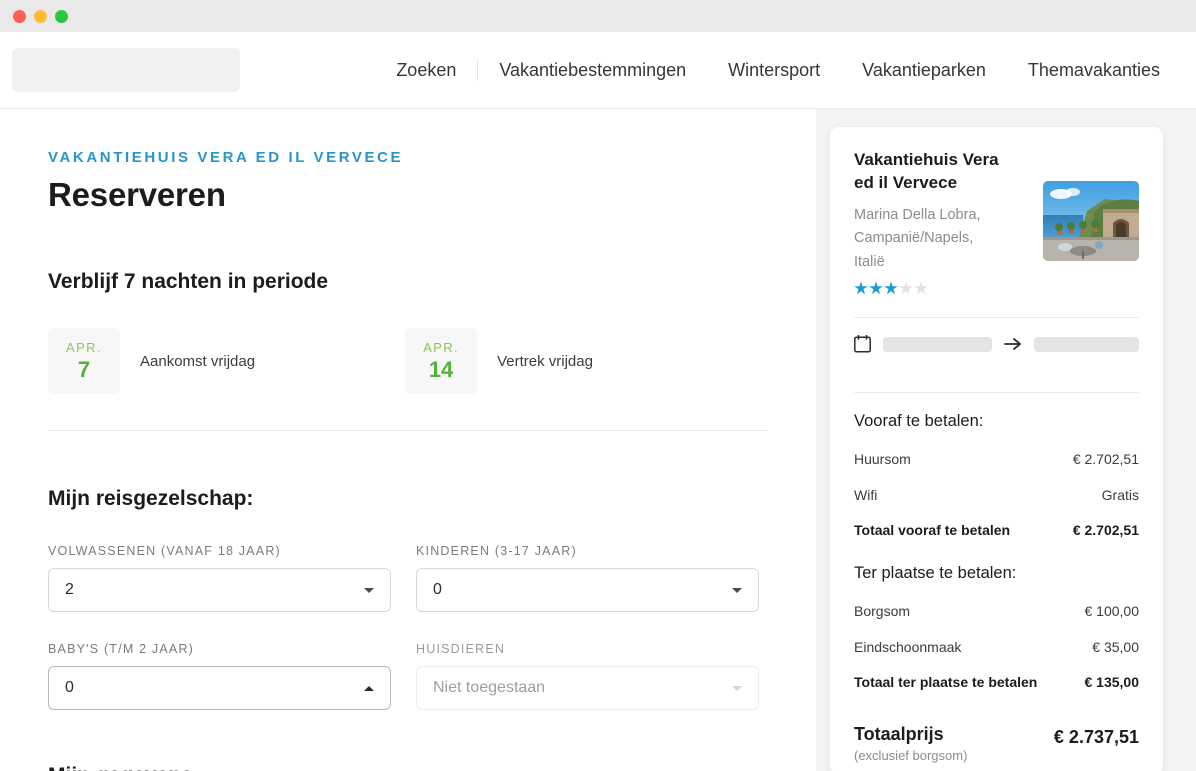  I want to click on onsite-row-1-label: Eindschoonmaak, so click(908, 647).